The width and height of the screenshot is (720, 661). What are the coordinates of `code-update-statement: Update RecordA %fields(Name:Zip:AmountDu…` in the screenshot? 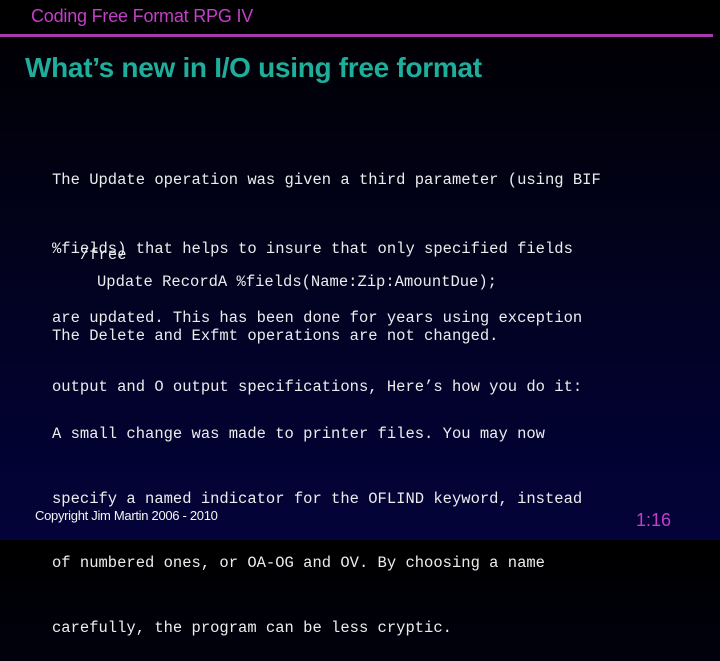 It's located at (297, 282).